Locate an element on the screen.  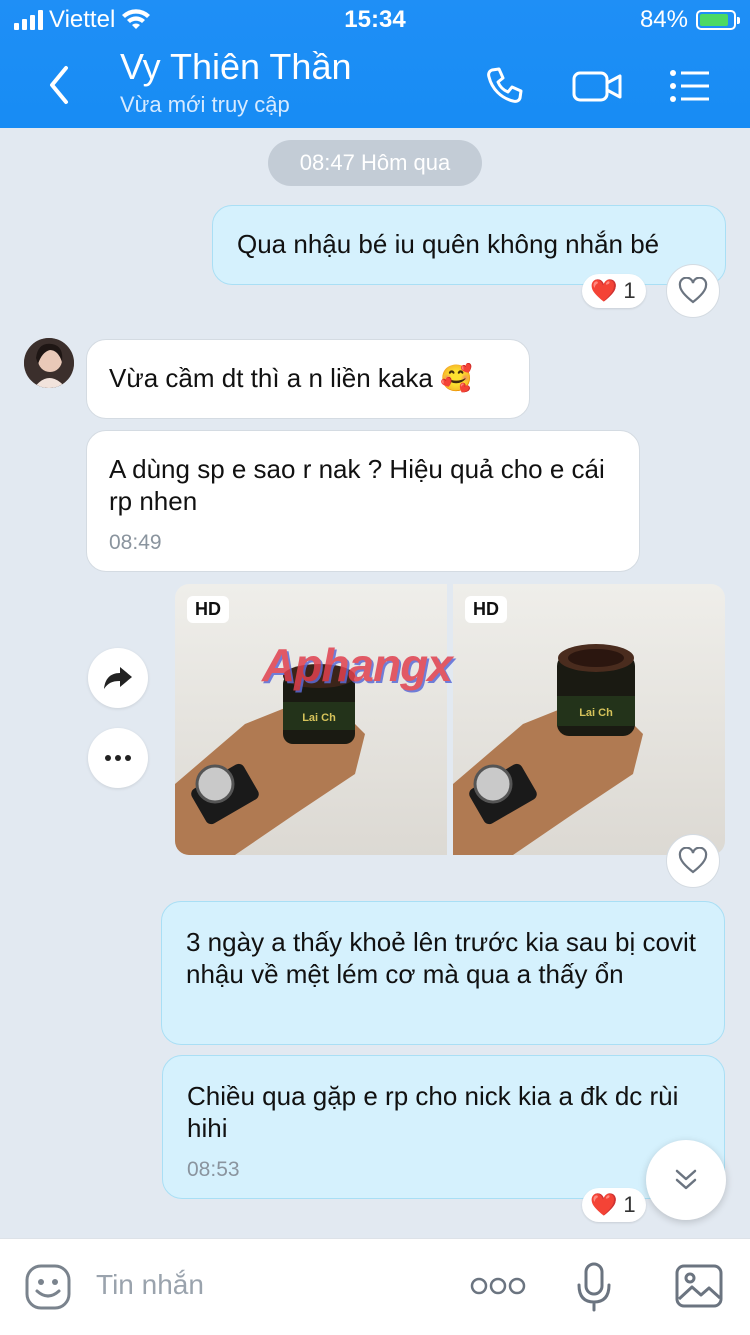
clock: 15:34 is located at coordinates (375, 19).